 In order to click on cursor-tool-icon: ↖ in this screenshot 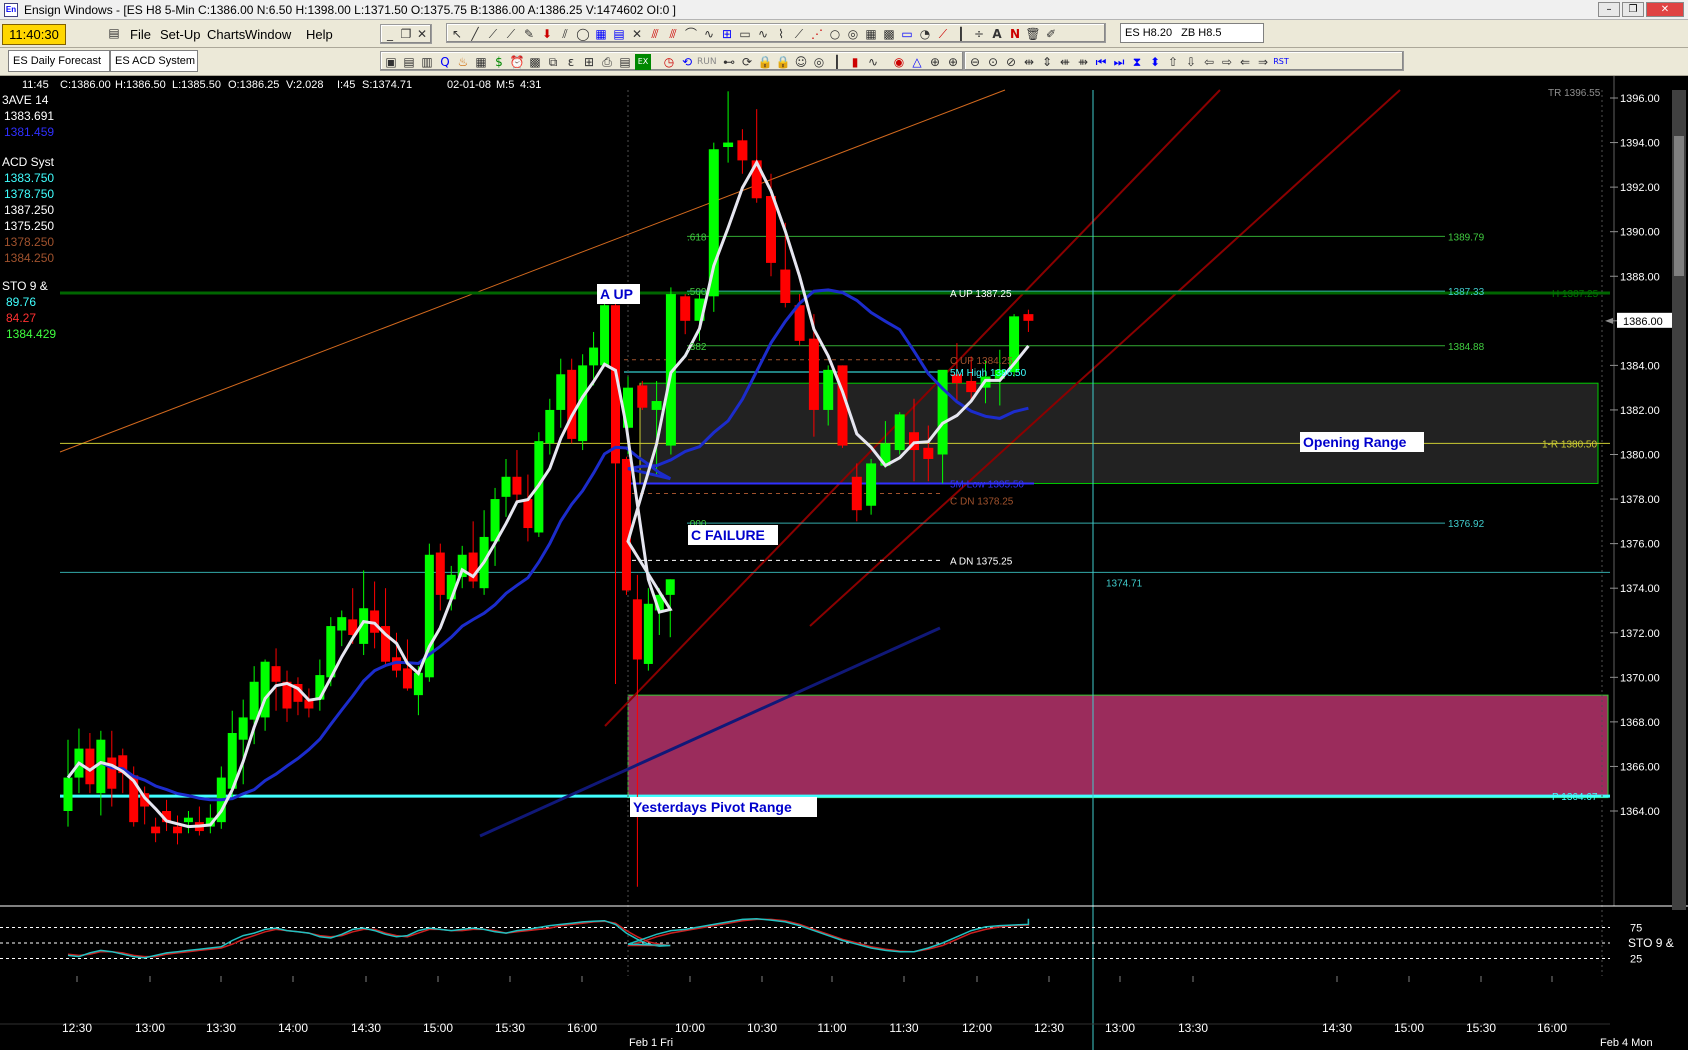, I will do `click(457, 34)`.